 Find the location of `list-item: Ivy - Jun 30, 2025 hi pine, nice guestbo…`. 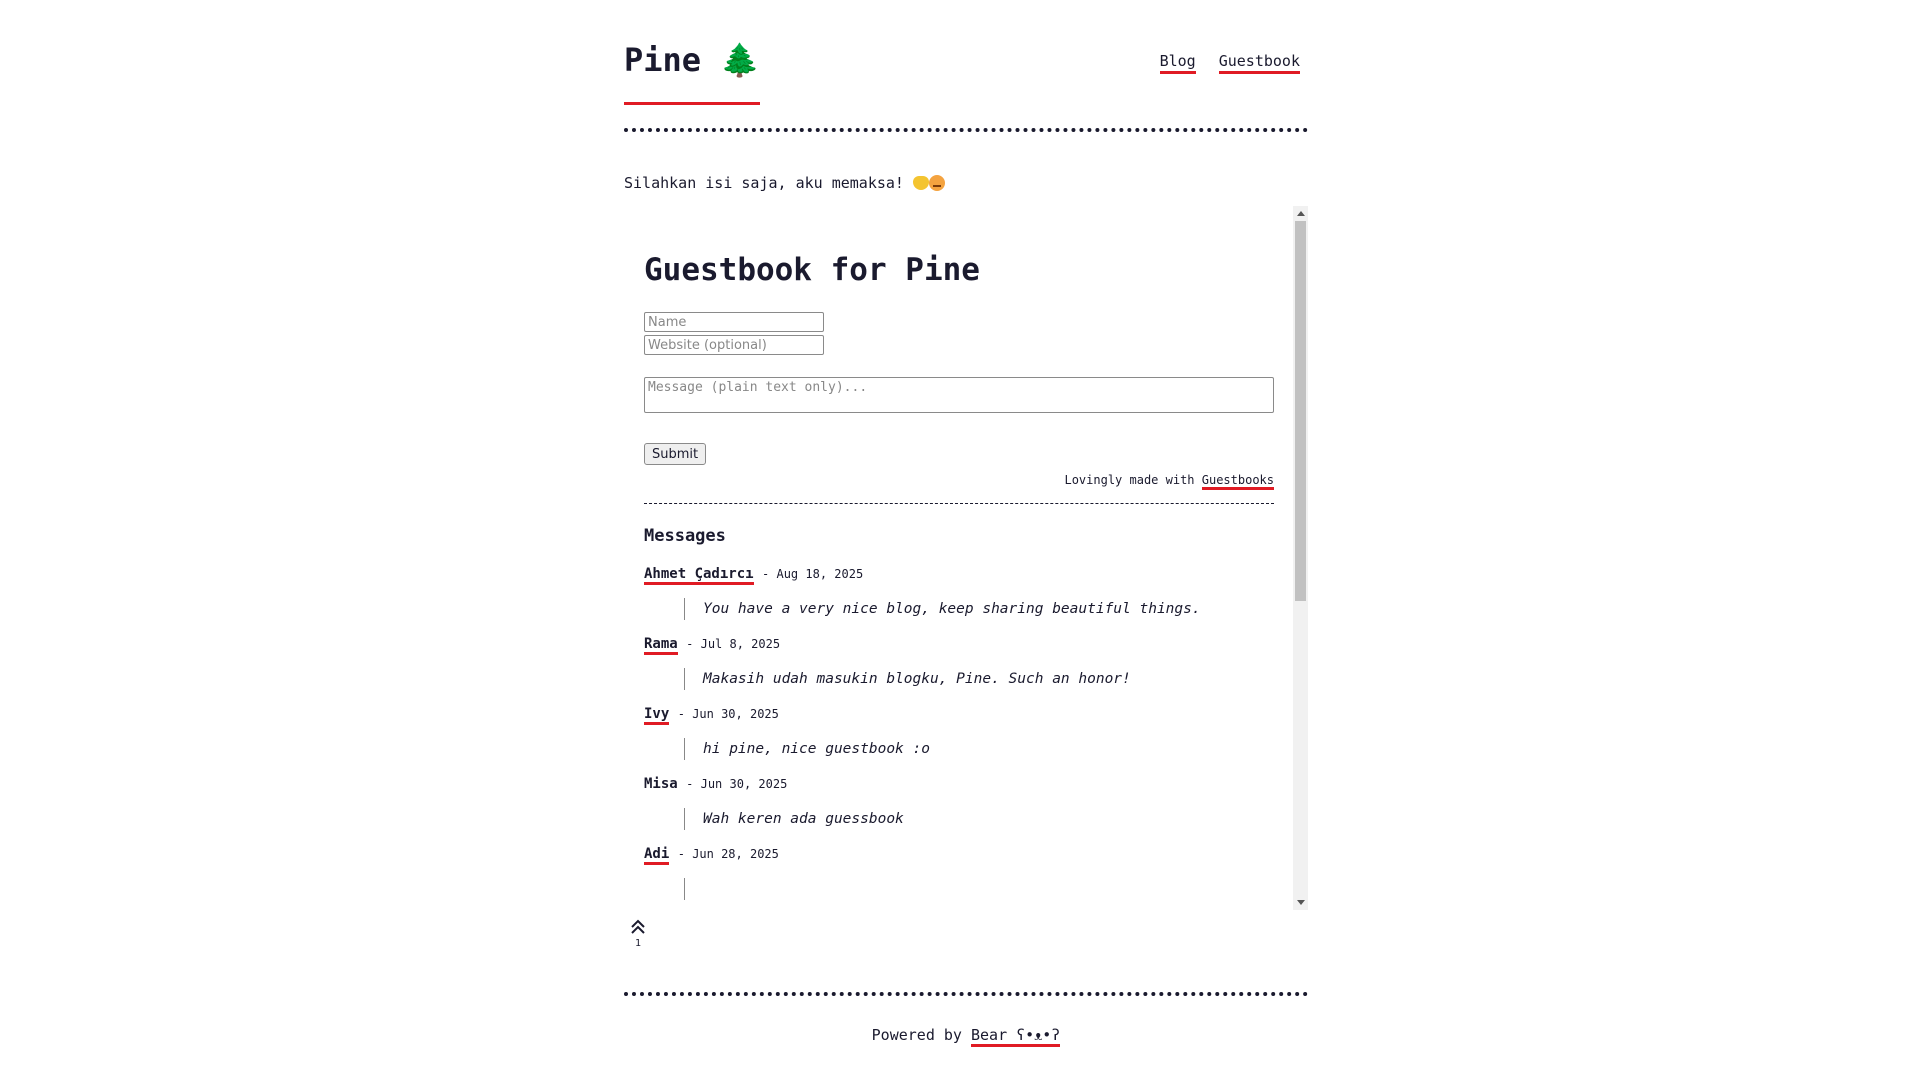

list-item: Ivy - Jun 30, 2025 hi pine, nice guestbo… is located at coordinates (959, 732).